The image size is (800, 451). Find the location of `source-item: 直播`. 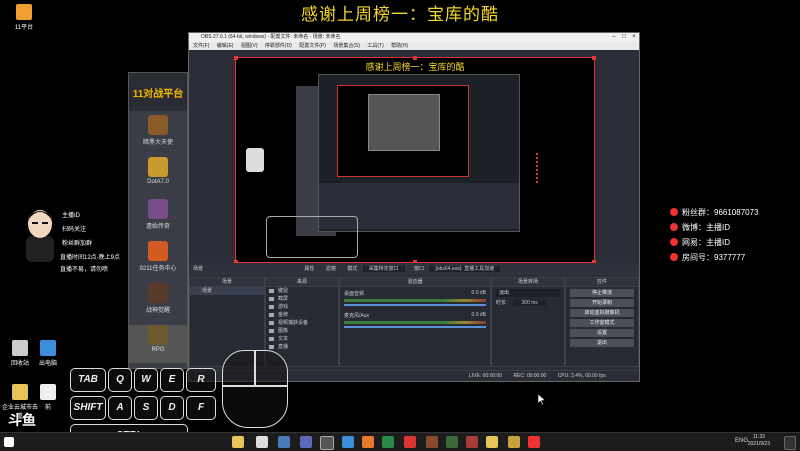

source-item: 直播 is located at coordinates (302, 347).